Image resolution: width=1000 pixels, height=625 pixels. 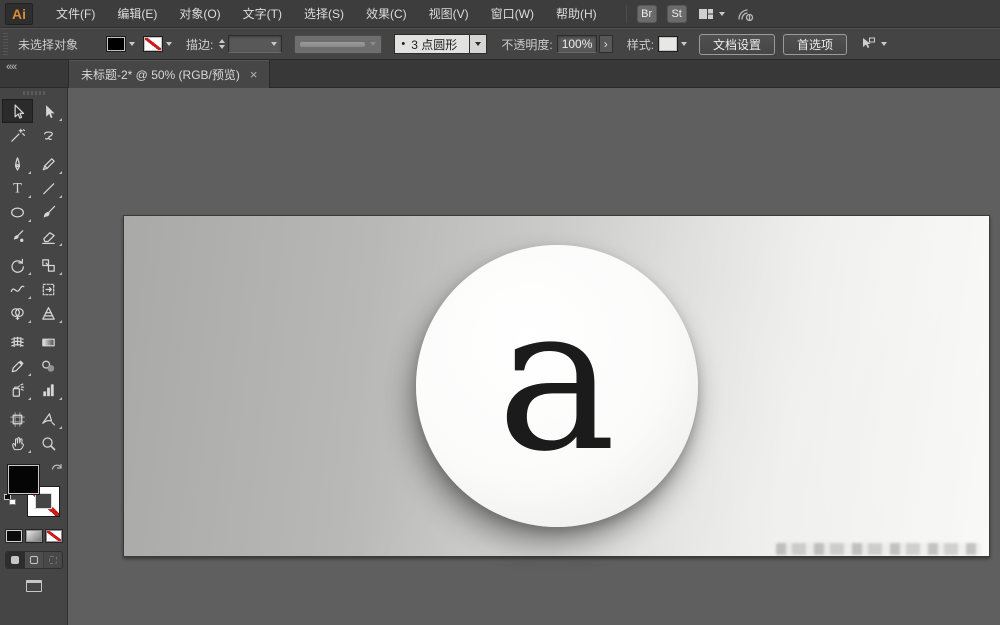 I want to click on default-fill-stroke-icon, so click(x=9, y=499).